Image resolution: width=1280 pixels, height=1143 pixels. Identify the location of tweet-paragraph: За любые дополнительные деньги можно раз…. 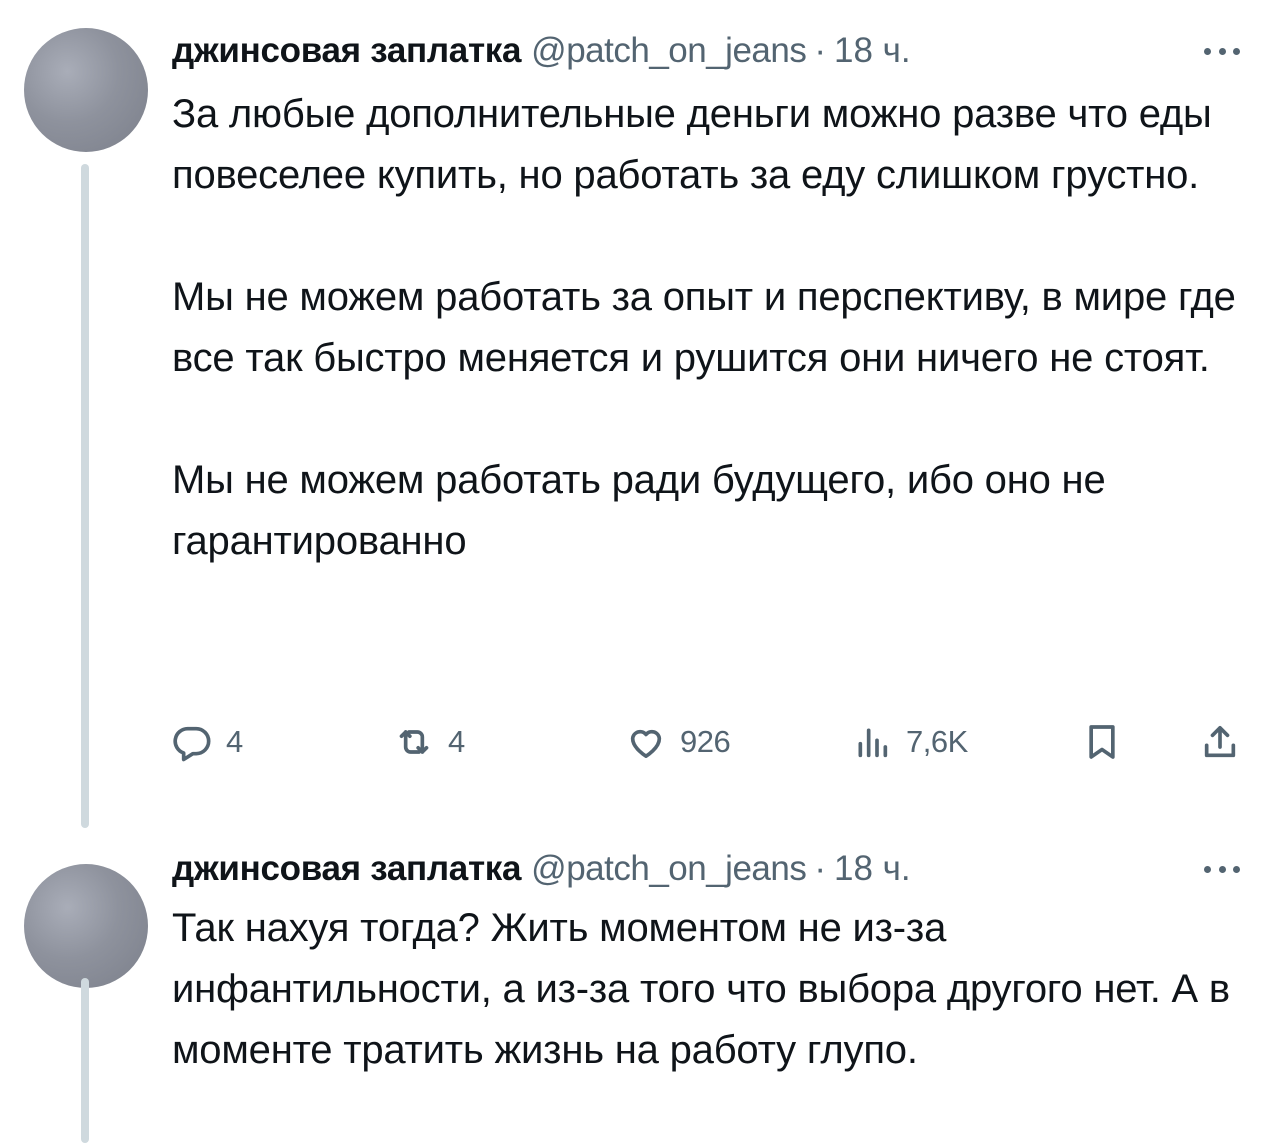
(692, 144).